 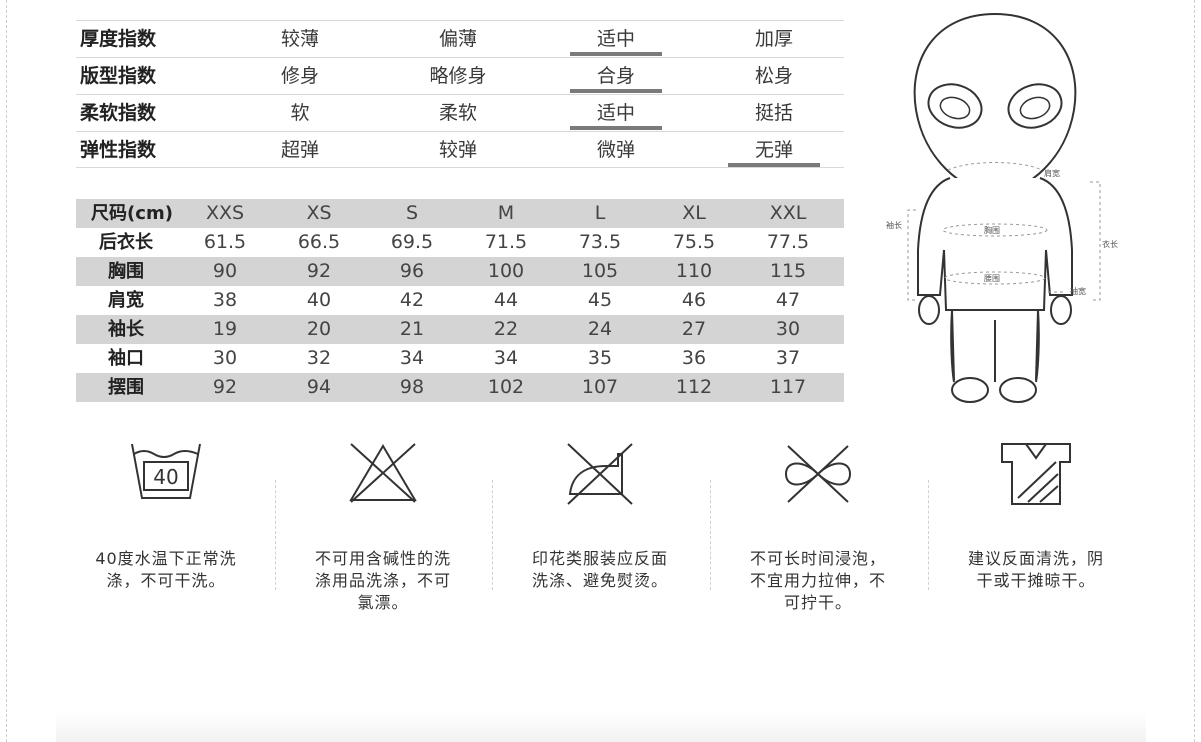 What do you see at coordinates (225, 242) in the screenshot?
I see `size-cell: 61.5` at bounding box center [225, 242].